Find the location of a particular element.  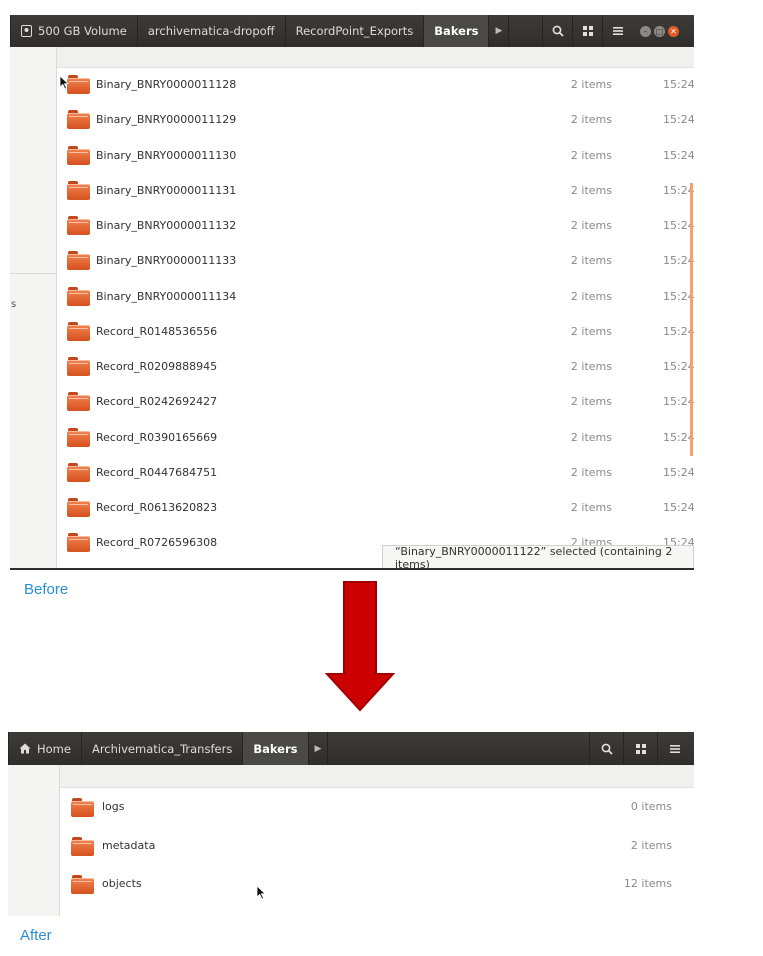

window-controls: – □ ✕ is located at coordinates (659, 31).